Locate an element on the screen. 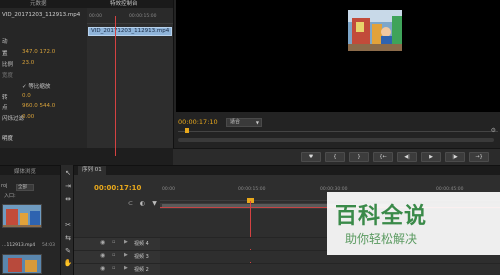  prop-scale: 比例 is located at coordinates (8, 65).